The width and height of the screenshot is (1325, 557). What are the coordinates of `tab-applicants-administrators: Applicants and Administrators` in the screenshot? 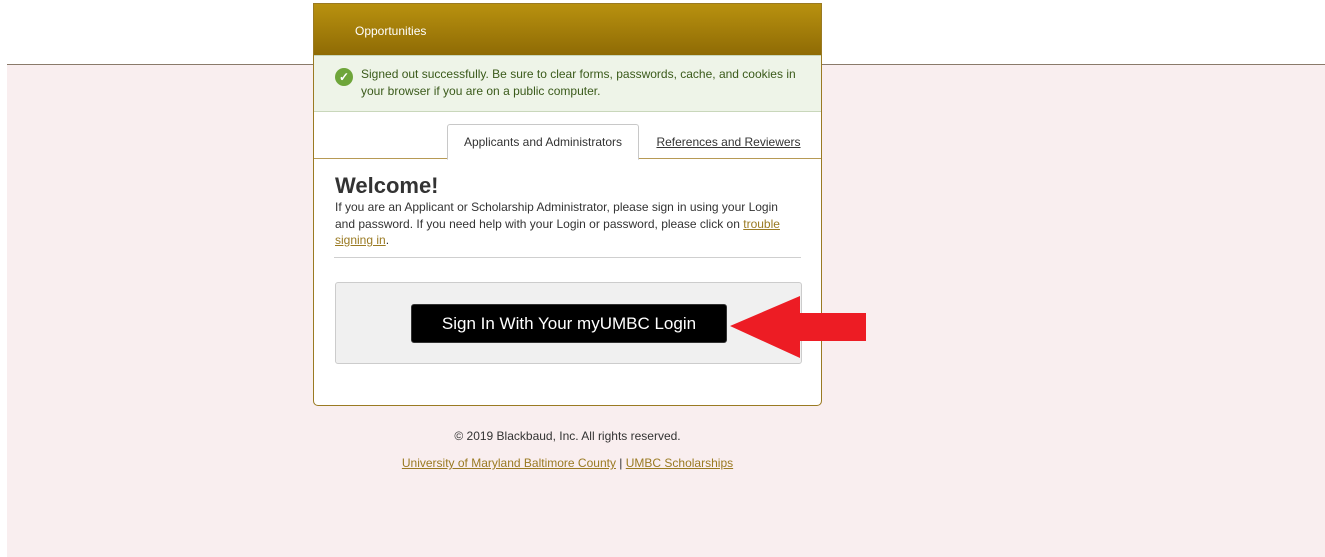 It's located at (543, 142).